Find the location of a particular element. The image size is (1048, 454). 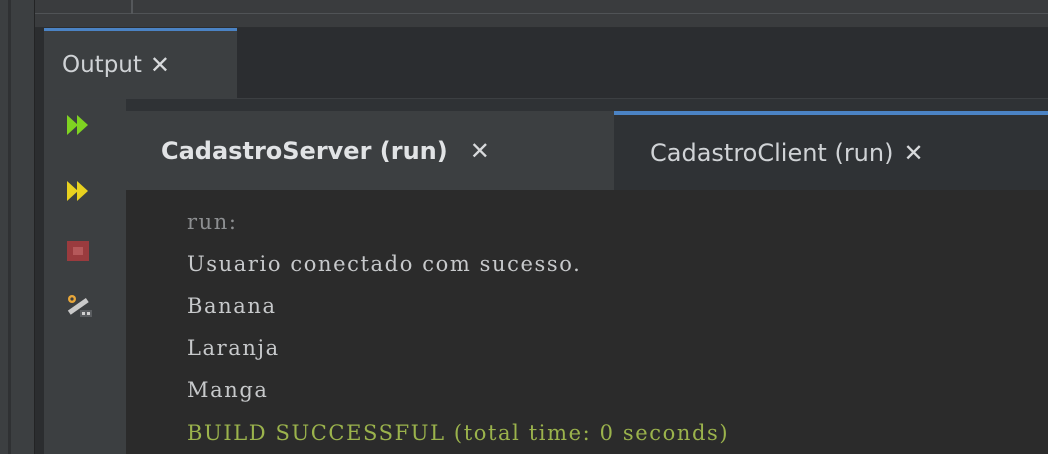

tab-cadastro-server: CadastroServer (run) ✕ is located at coordinates (370, 150).